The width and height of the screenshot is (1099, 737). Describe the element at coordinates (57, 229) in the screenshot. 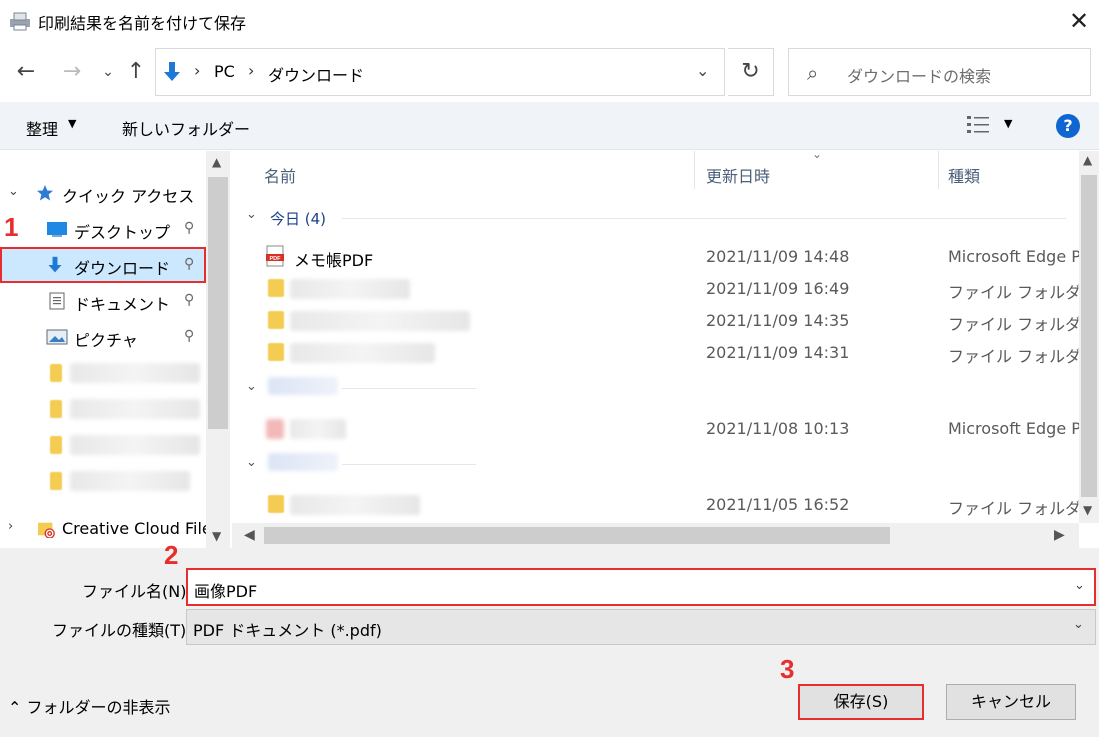

I see `desktop-icon` at that location.